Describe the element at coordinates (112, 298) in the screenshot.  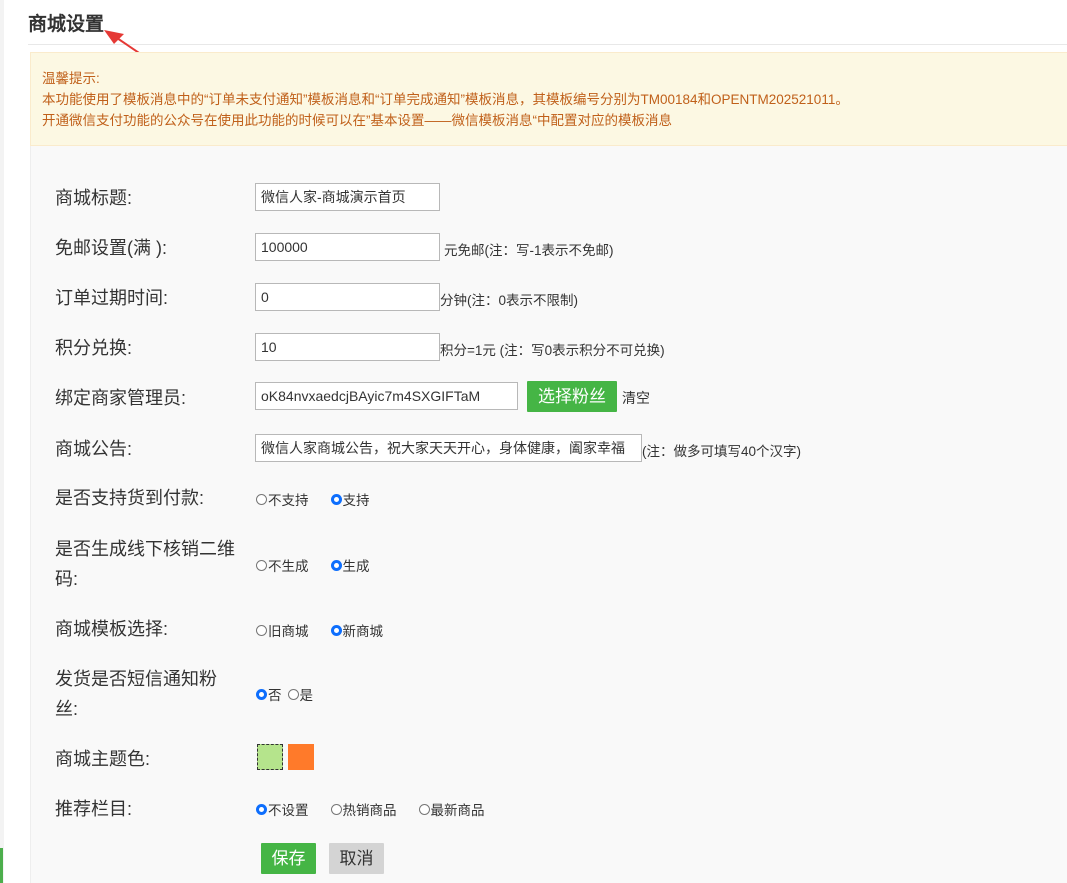
I see `order-expire-label: 订单过期时间:` at that location.